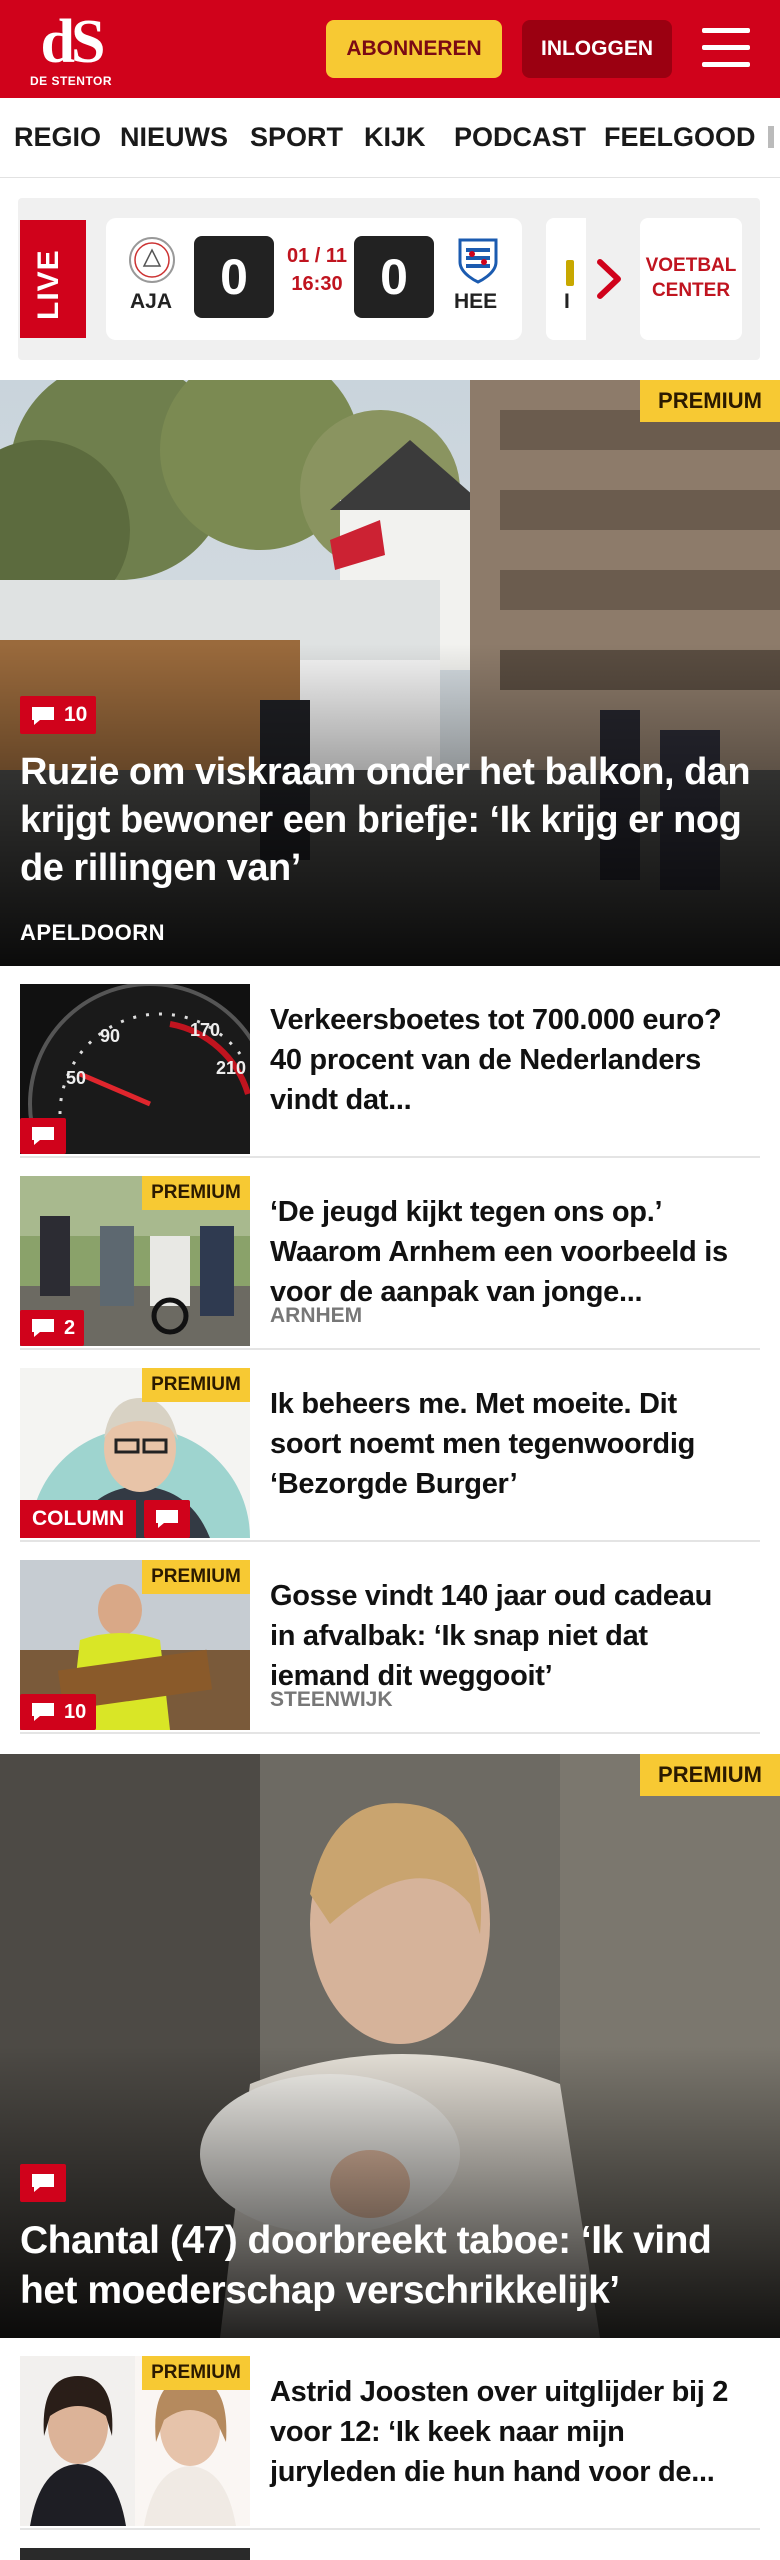  What do you see at coordinates (135, 2554) in the screenshot?
I see `next-article-thumbnail-partial` at bounding box center [135, 2554].